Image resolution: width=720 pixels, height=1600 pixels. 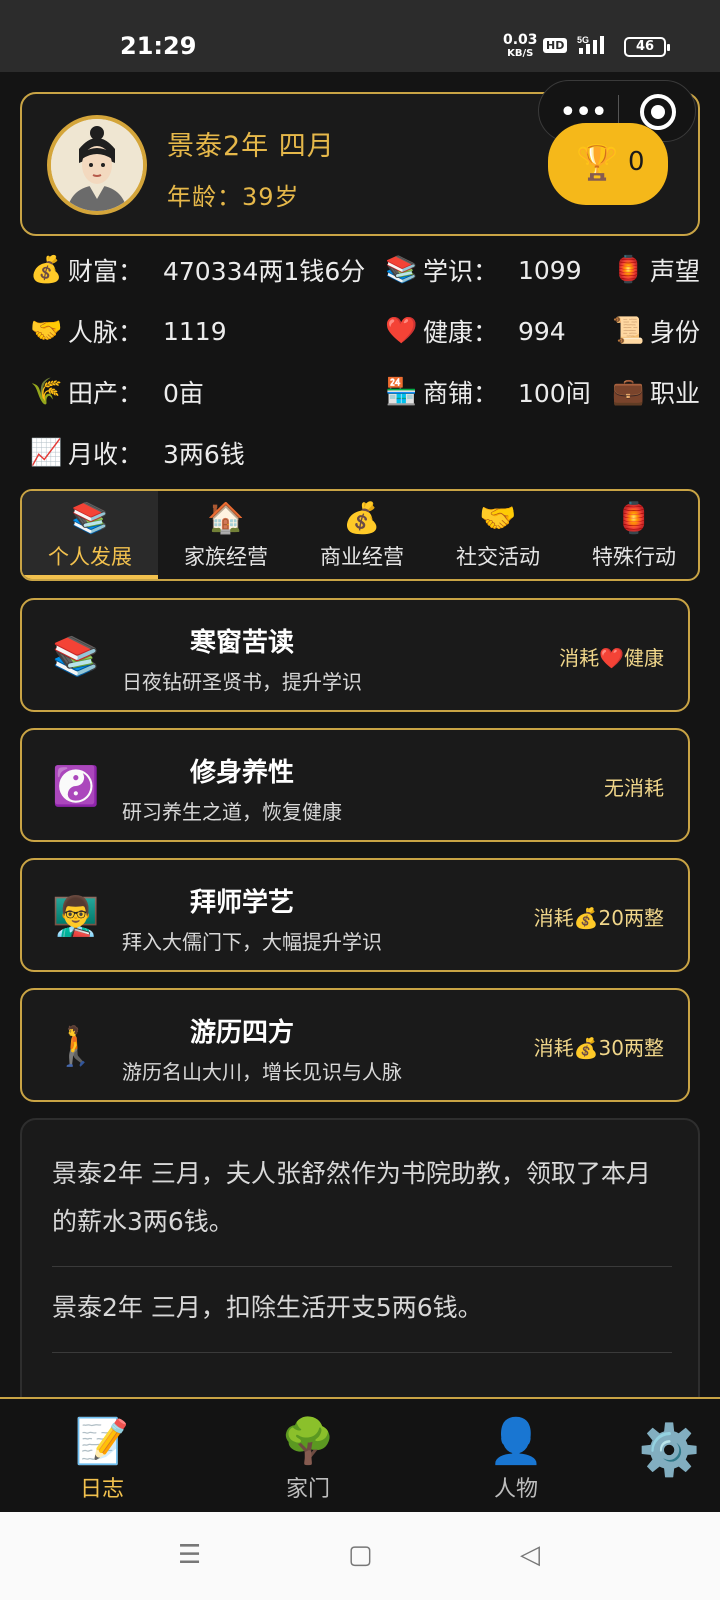 I want to click on stat-value: 470334两1钱6分, so click(x=264, y=271).